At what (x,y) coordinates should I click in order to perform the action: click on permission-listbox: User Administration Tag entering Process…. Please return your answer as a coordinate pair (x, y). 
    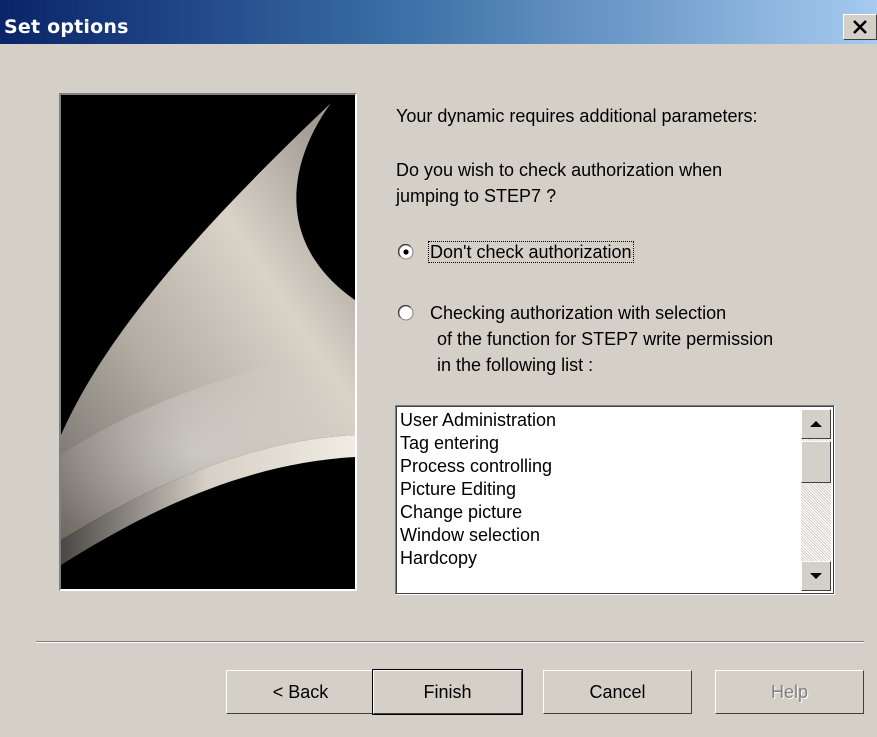
    Looking at the image, I should click on (615, 500).